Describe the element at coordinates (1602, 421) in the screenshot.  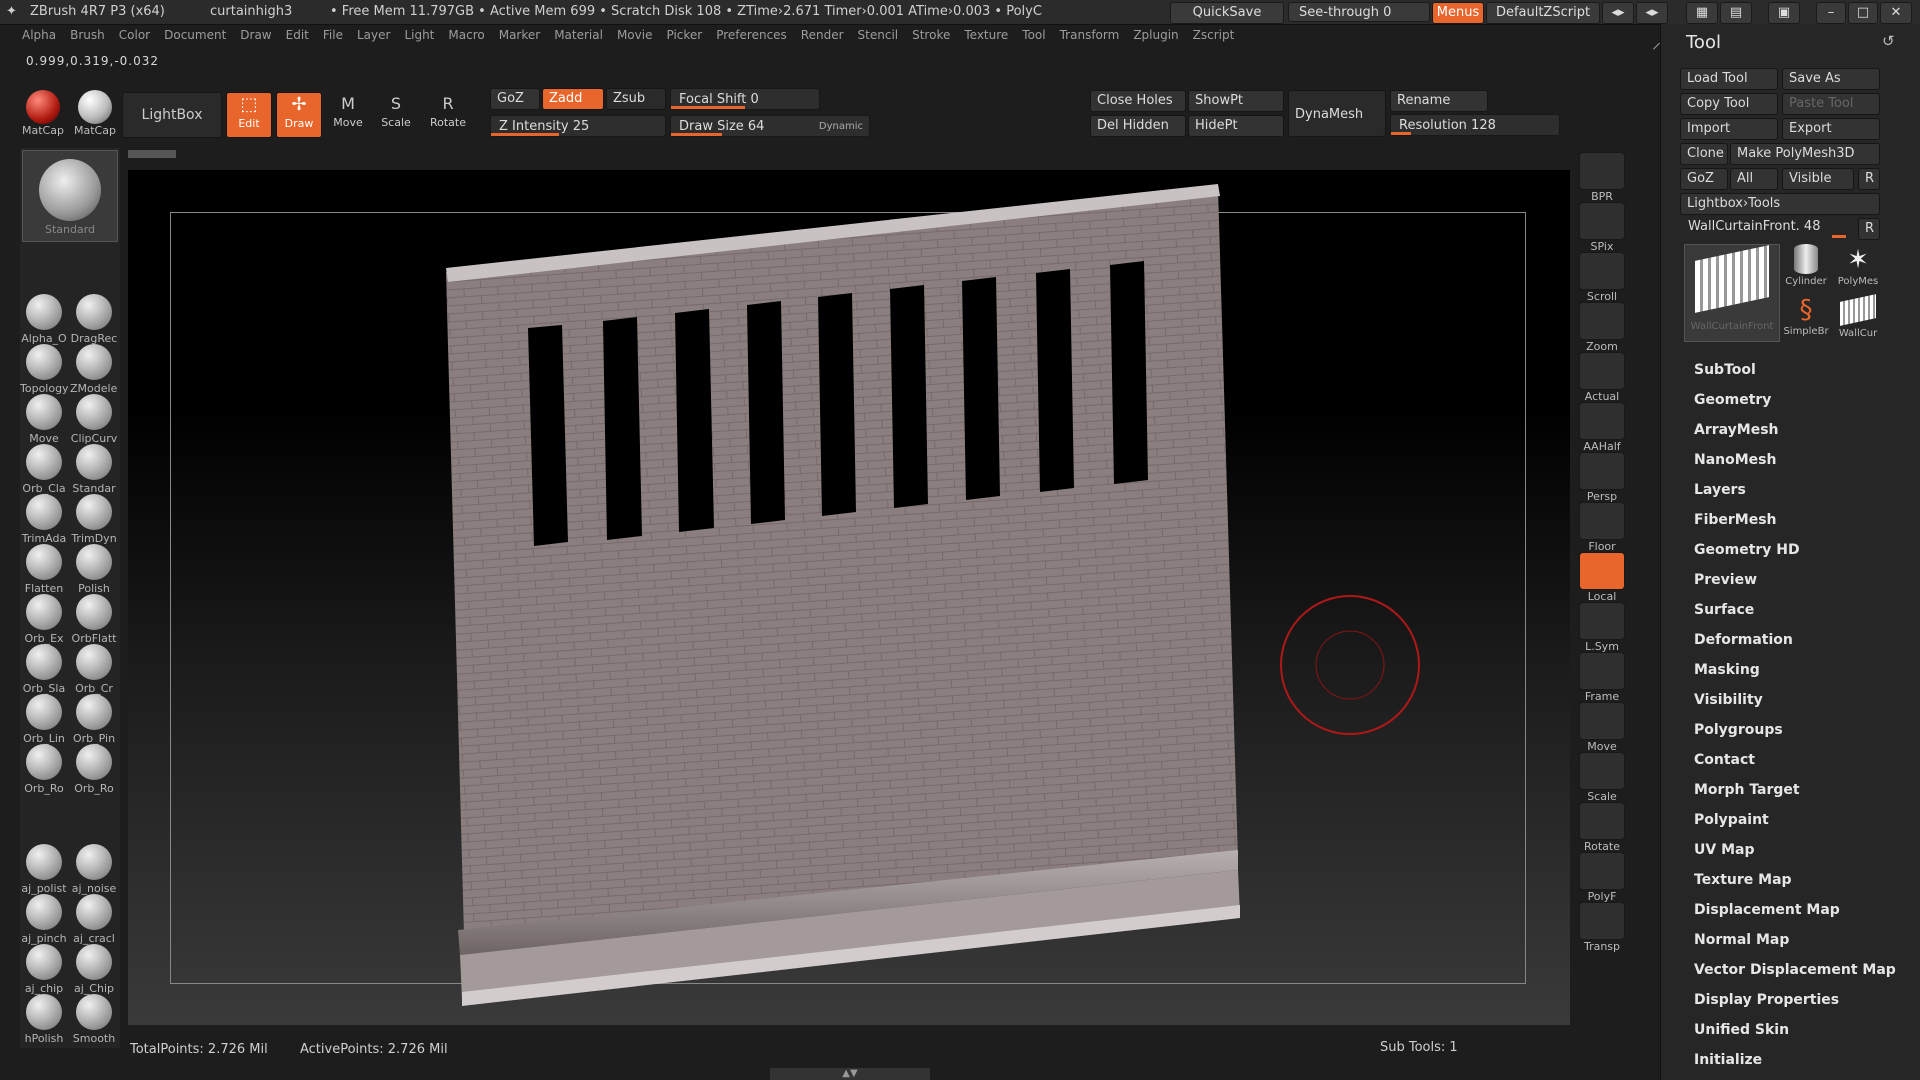
I see `aahalf-icon` at that location.